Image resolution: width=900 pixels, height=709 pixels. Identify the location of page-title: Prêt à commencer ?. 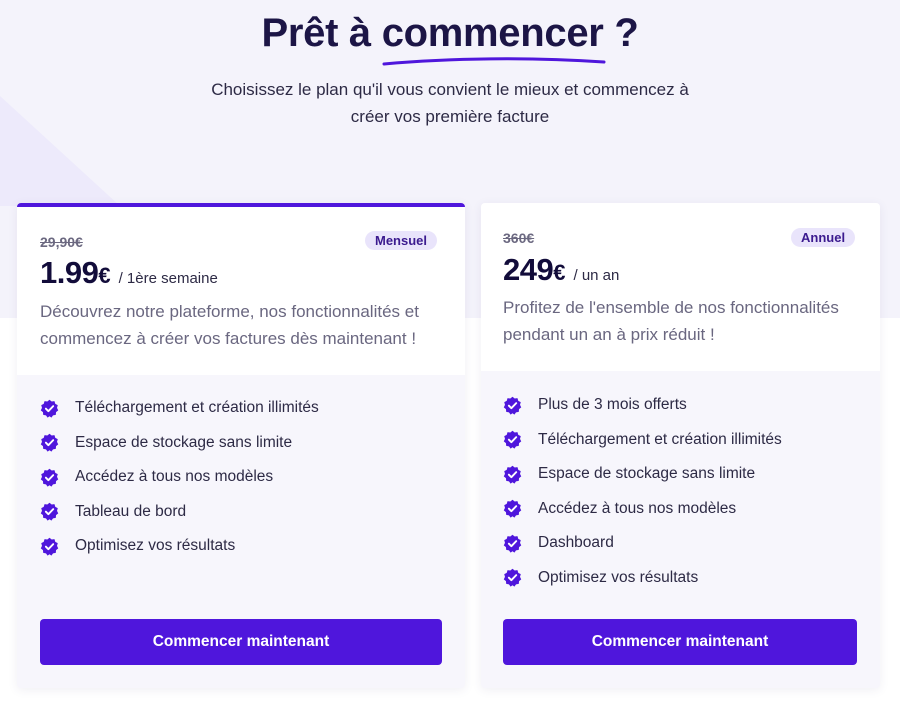
(450, 38).